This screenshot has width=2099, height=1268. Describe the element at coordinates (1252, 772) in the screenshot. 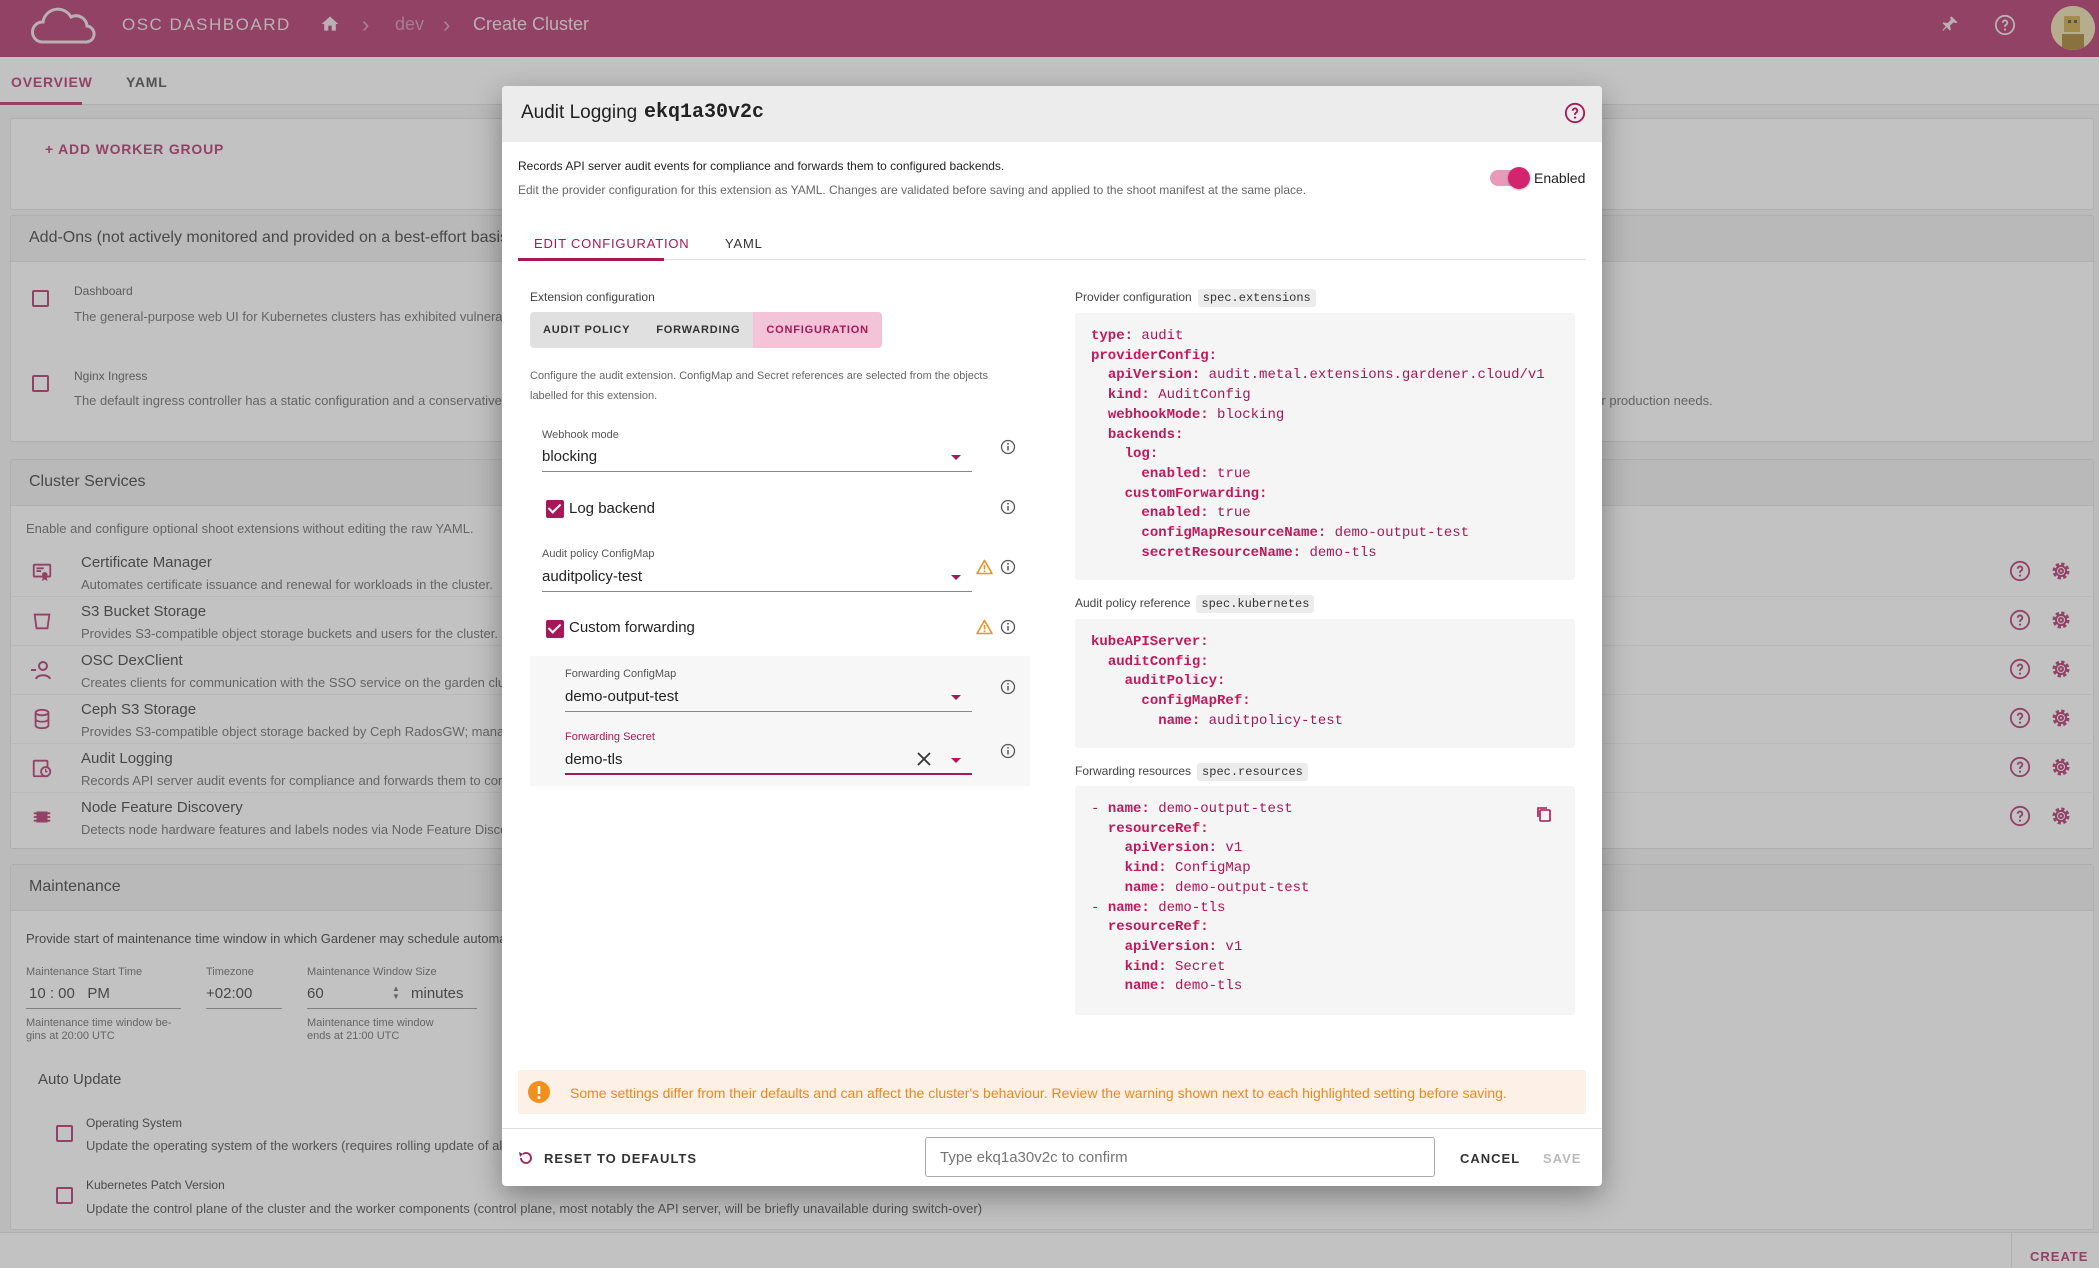

I see `forwarding-resources-path: spec.resources` at that location.